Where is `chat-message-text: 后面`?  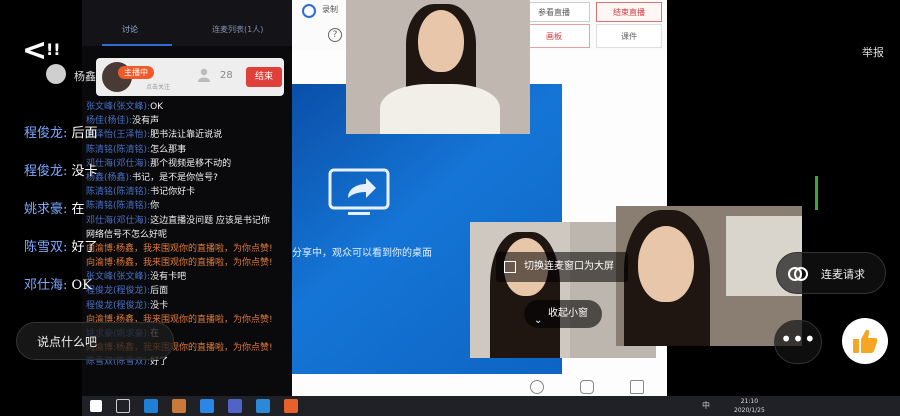 chat-message-text: 后面 is located at coordinates (159, 291).